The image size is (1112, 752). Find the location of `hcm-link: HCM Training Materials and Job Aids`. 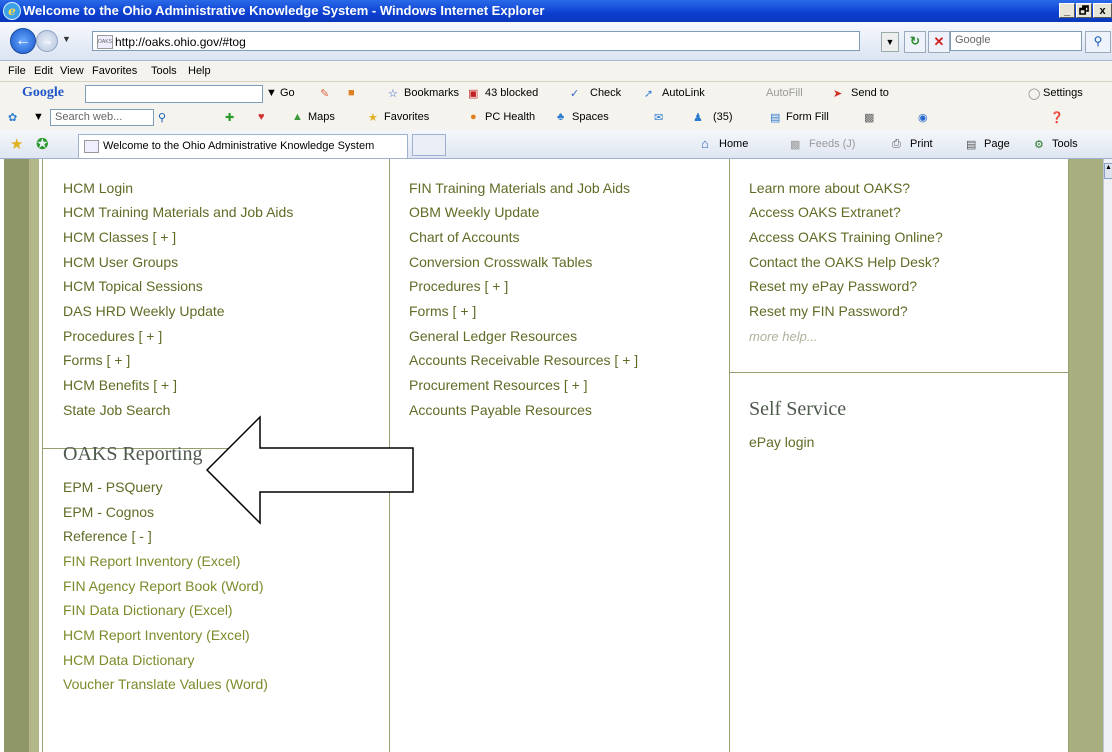

hcm-link: HCM Training Materials and Job Aids is located at coordinates (178, 212).